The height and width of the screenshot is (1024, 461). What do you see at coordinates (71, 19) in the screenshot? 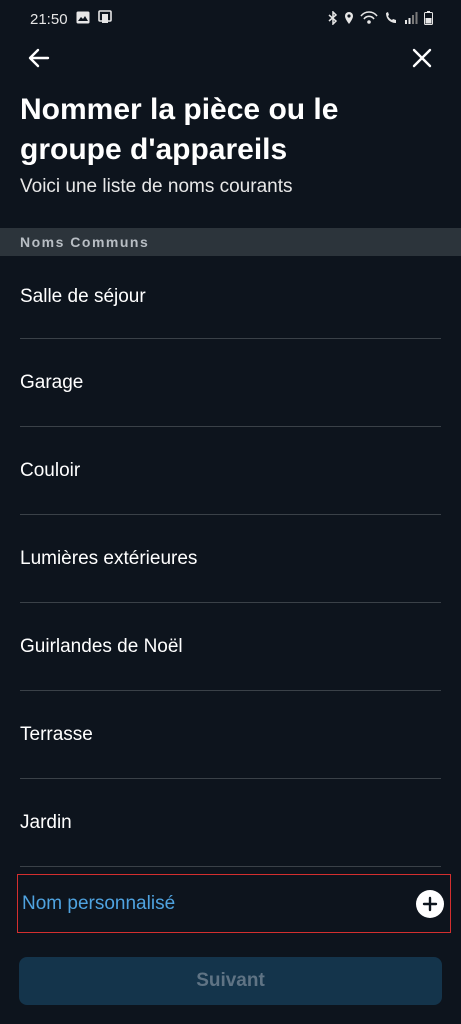
I see `status-left: 21:50` at bounding box center [71, 19].